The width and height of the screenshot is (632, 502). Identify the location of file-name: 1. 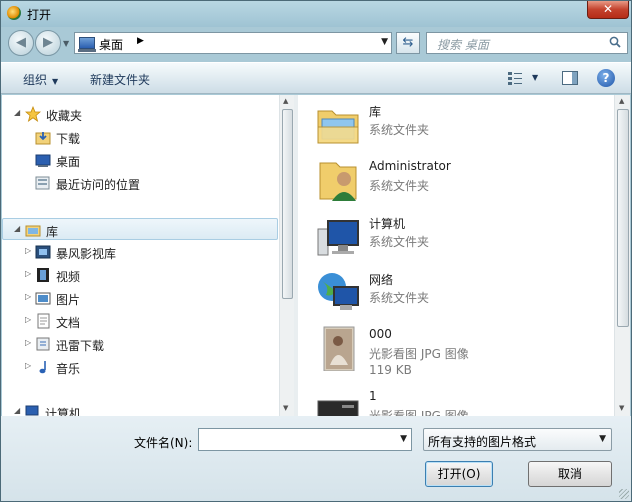
(373, 396).